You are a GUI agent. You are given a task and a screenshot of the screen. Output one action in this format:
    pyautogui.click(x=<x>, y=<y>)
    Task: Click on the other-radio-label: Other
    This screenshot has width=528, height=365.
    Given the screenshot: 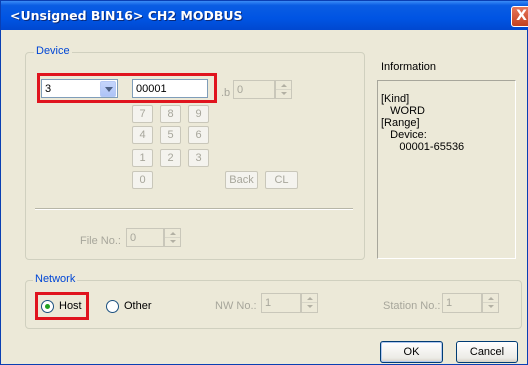 What is the action you would take?
    pyautogui.click(x=138, y=306)
    